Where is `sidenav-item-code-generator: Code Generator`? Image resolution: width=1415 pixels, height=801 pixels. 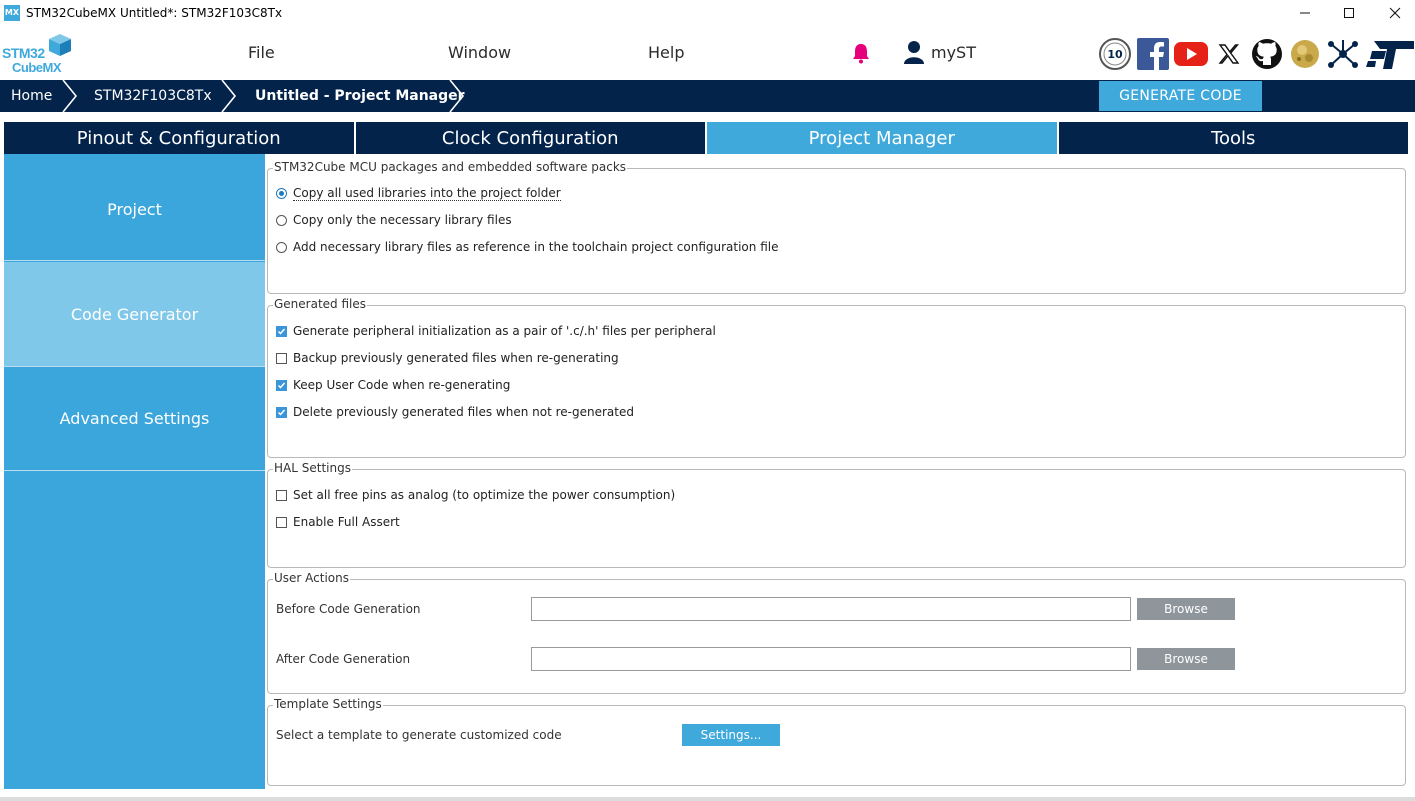 sidenav-item-code-generator: Code Generator is located at coordinates (134, 314).